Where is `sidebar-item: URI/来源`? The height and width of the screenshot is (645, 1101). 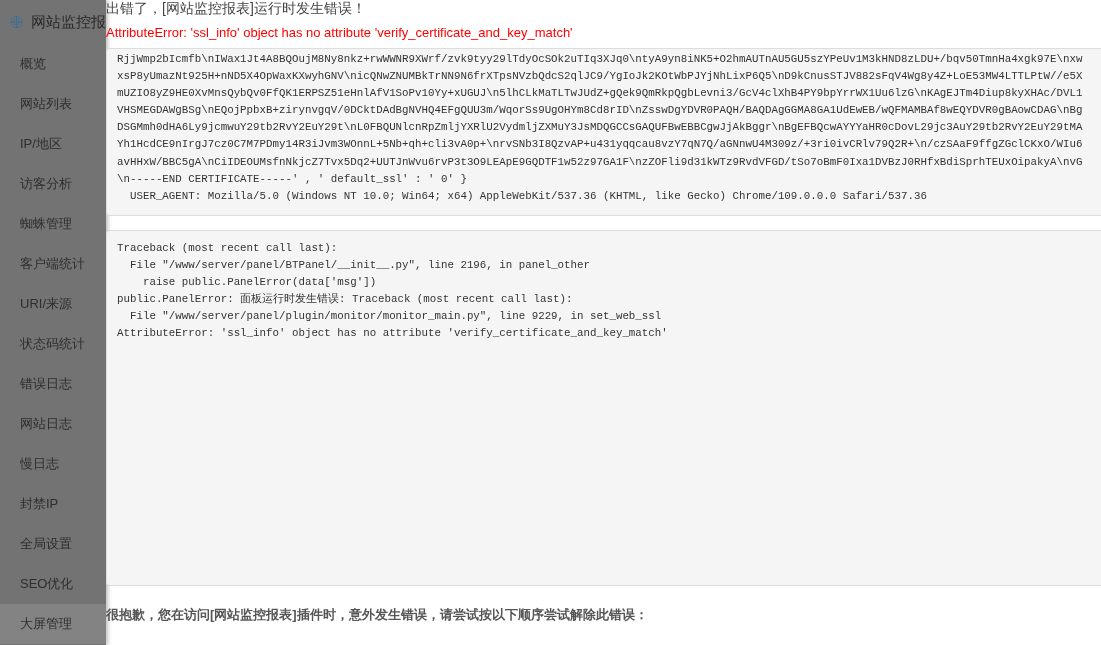
sidebar-item: URI/来源 is located at coordinates (53, 304).